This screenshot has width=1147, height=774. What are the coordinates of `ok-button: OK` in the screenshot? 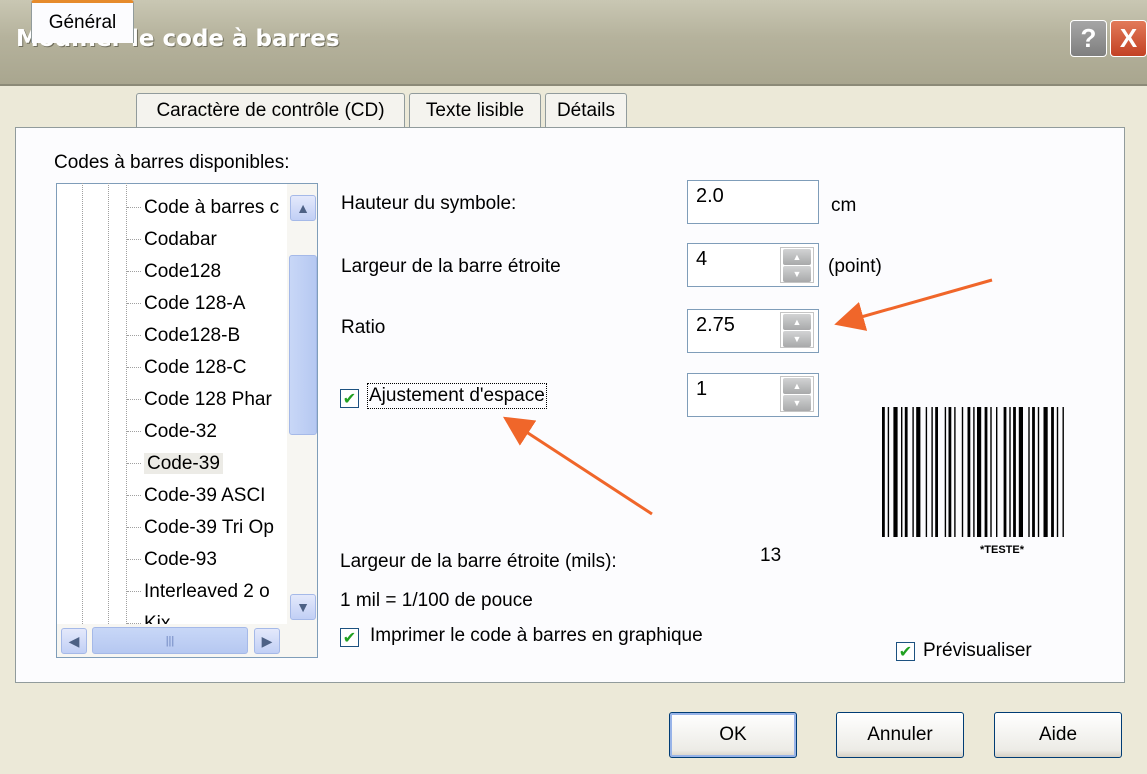 It's located at (733, 735).